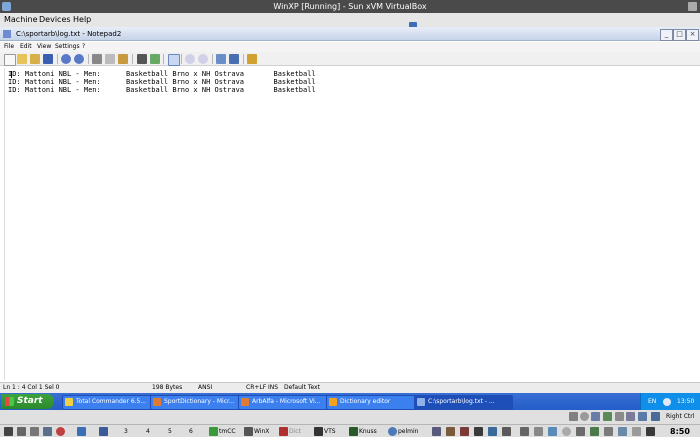 The image size is (700, 437). Describe the element at coordinates (655, 416) in the screenshot. I see `host-key-icon` at that location.